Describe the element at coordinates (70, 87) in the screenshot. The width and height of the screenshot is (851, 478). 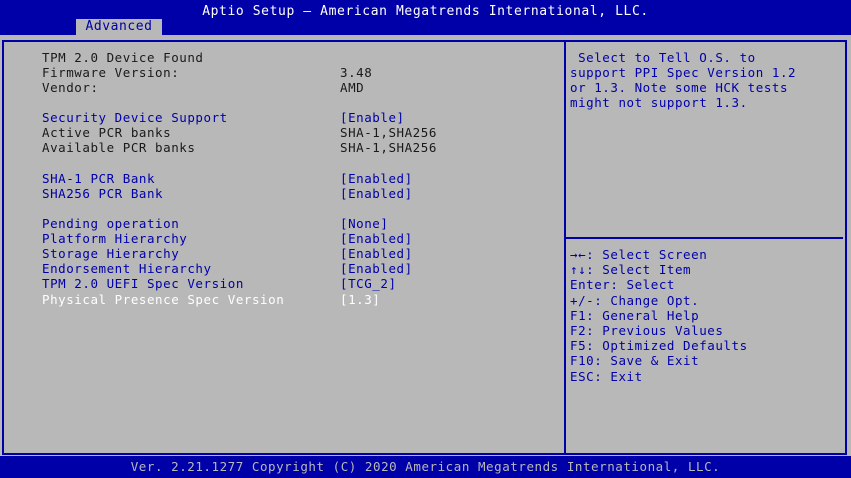
I see `row-label: Vendor:` at that location.